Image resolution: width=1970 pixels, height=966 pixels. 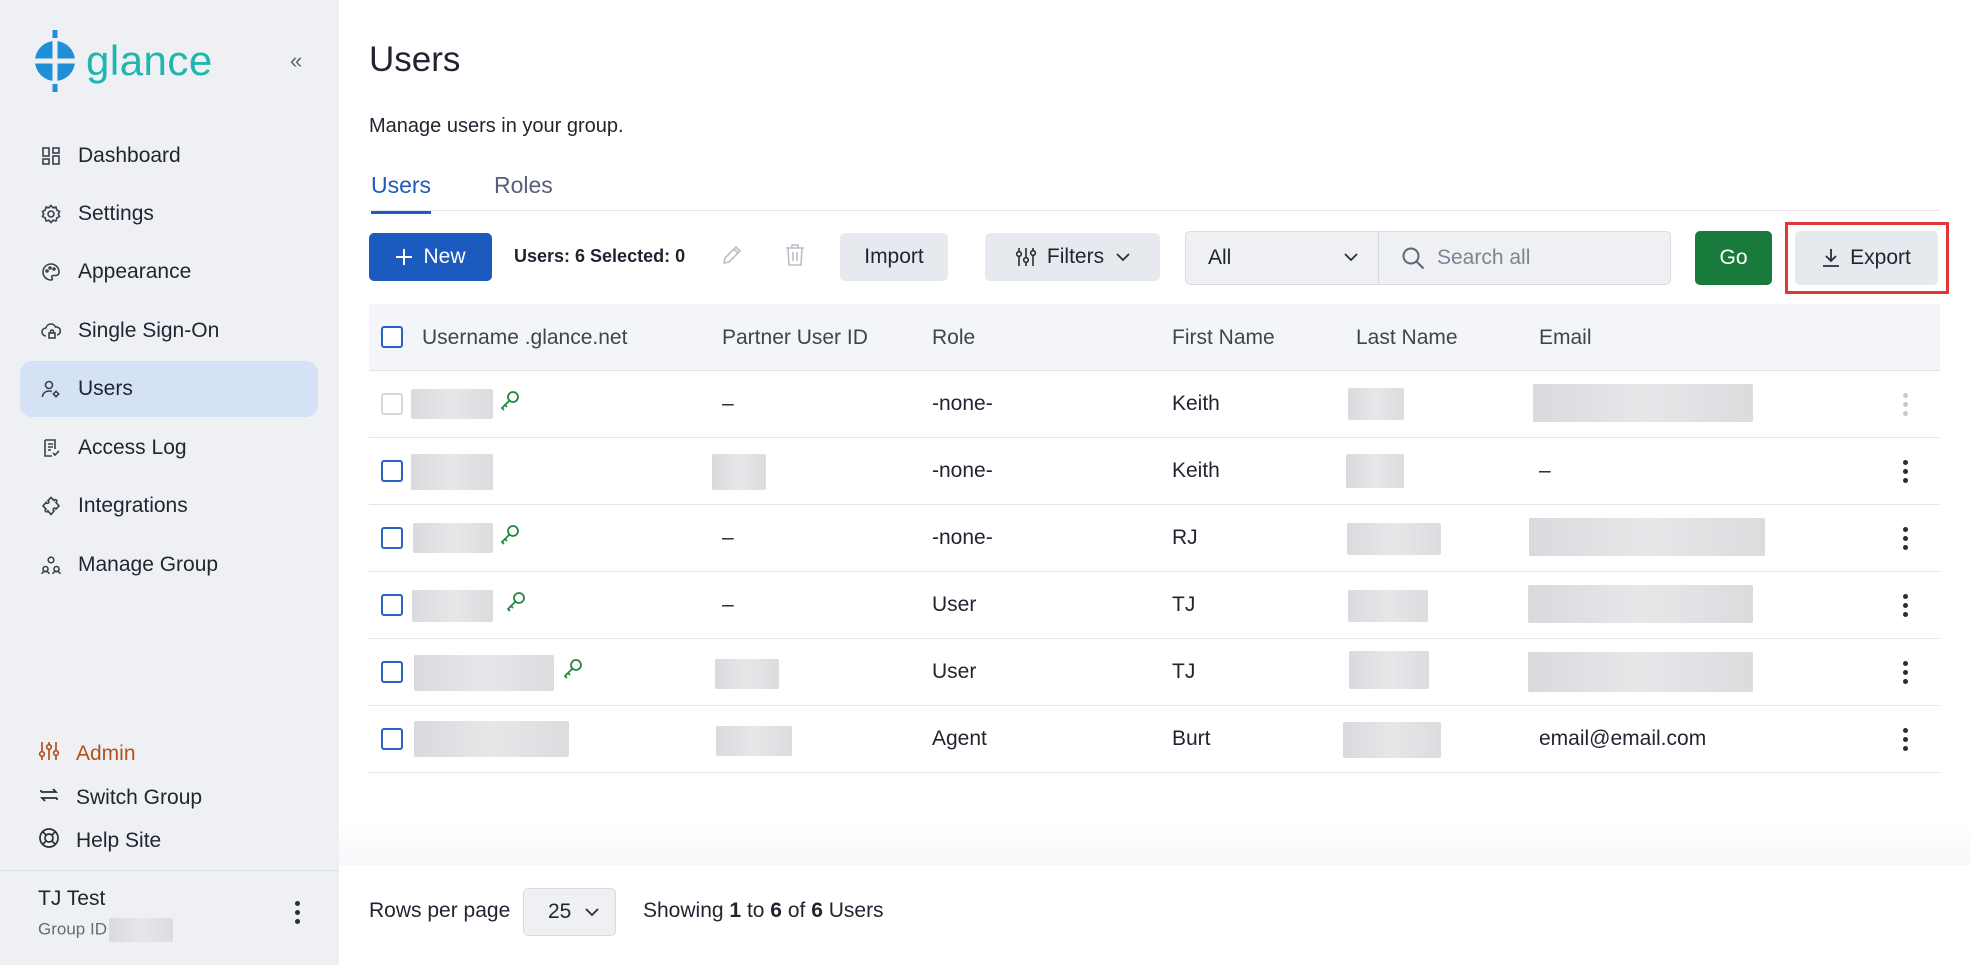 I want to click on select-all-checkbox, so click(x=392, y=337).